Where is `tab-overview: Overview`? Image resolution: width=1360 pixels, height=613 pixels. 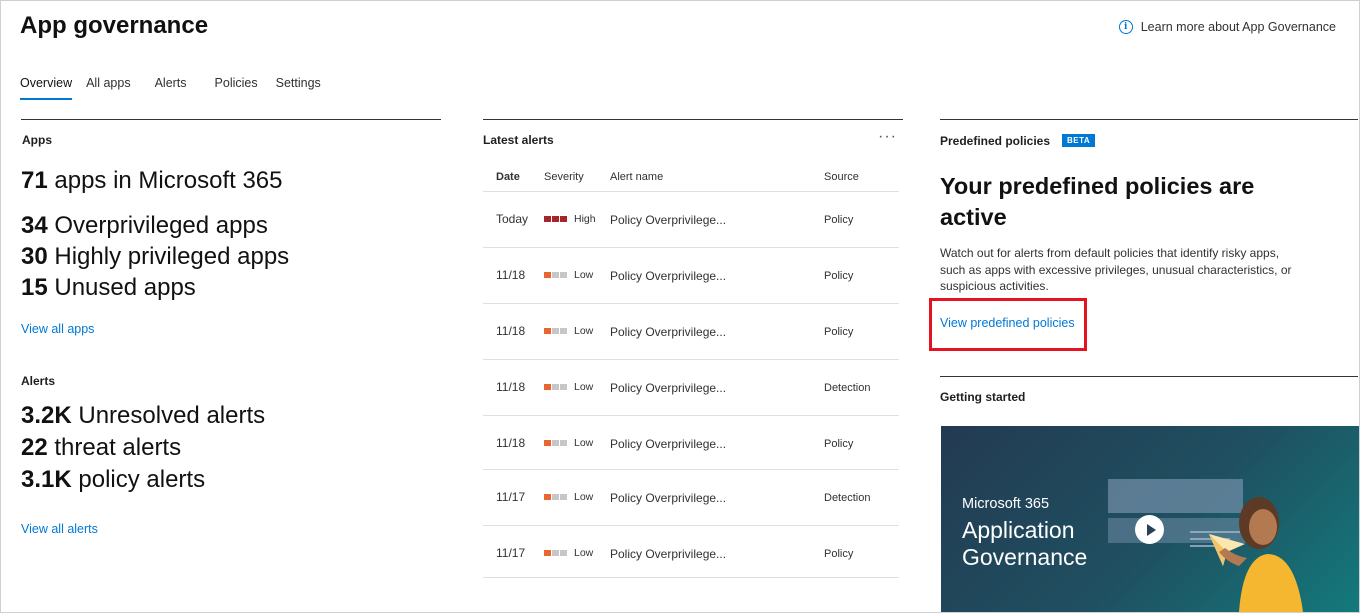 tab-overview: Overview is located at coordinates (46, 88).